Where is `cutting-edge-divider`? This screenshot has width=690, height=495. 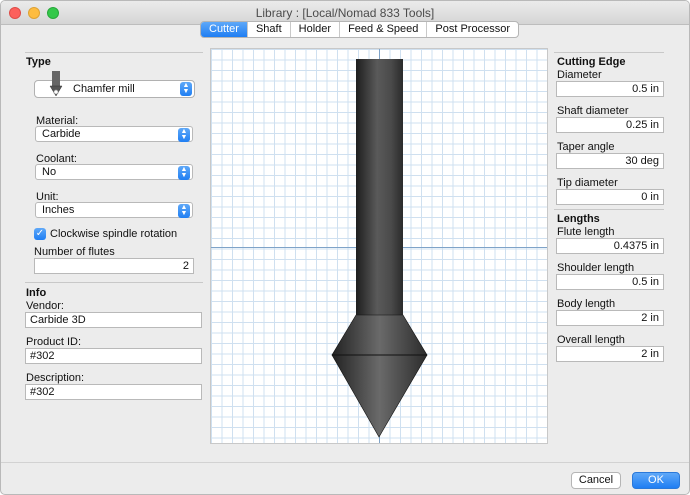 cutting-edge-divider is located at coordinates (609, 52).